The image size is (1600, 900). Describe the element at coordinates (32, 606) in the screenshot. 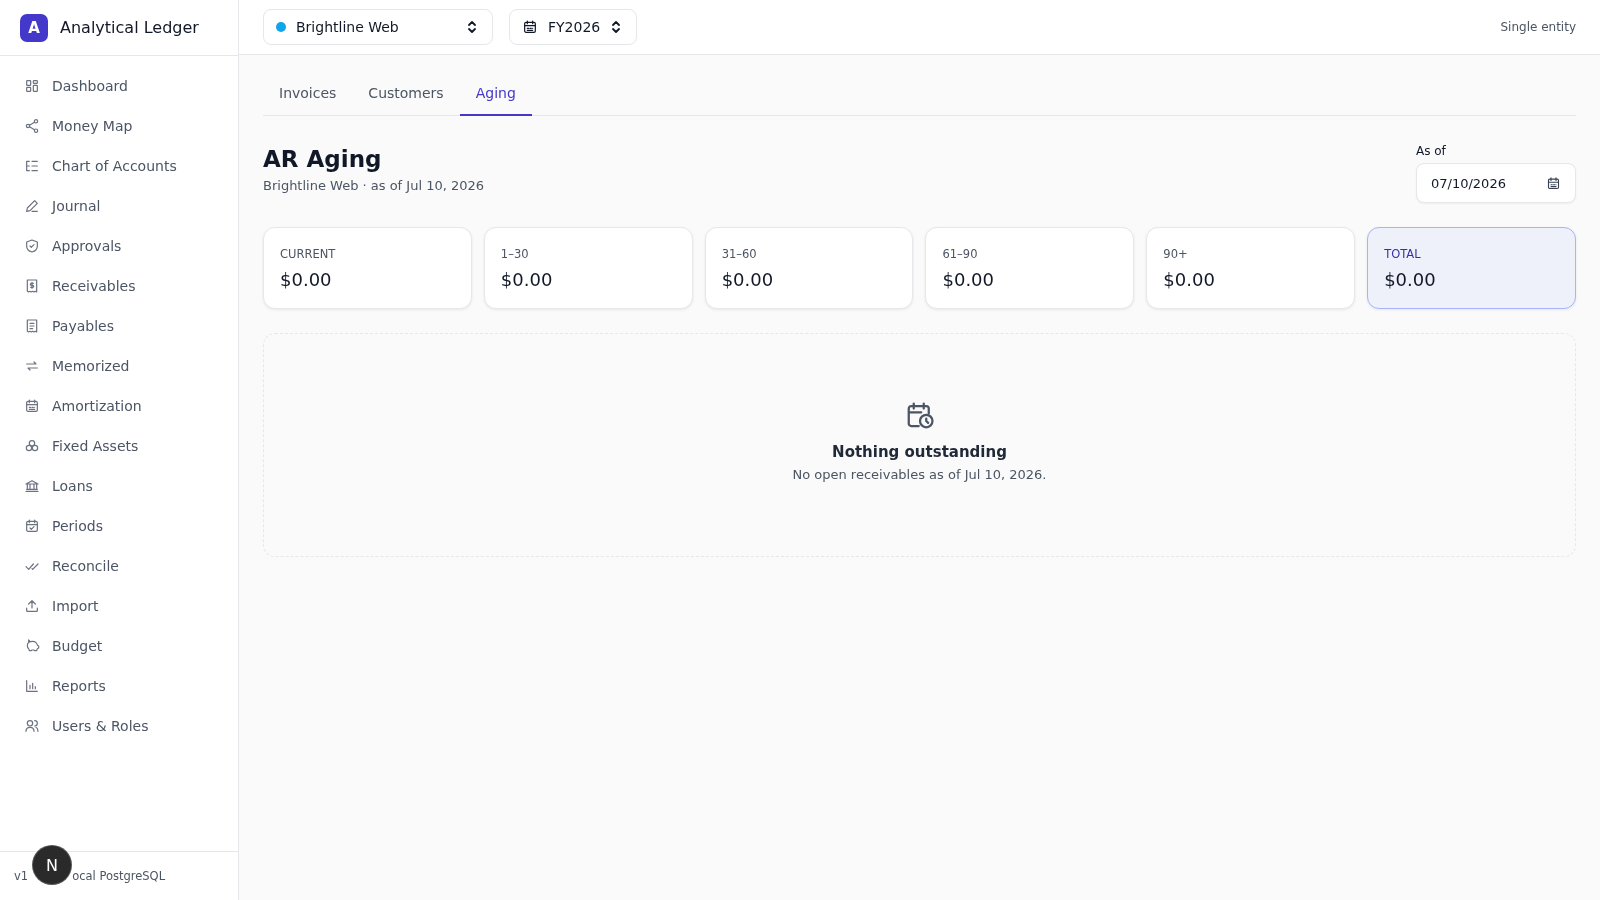

I see `upload-icon` at that location.